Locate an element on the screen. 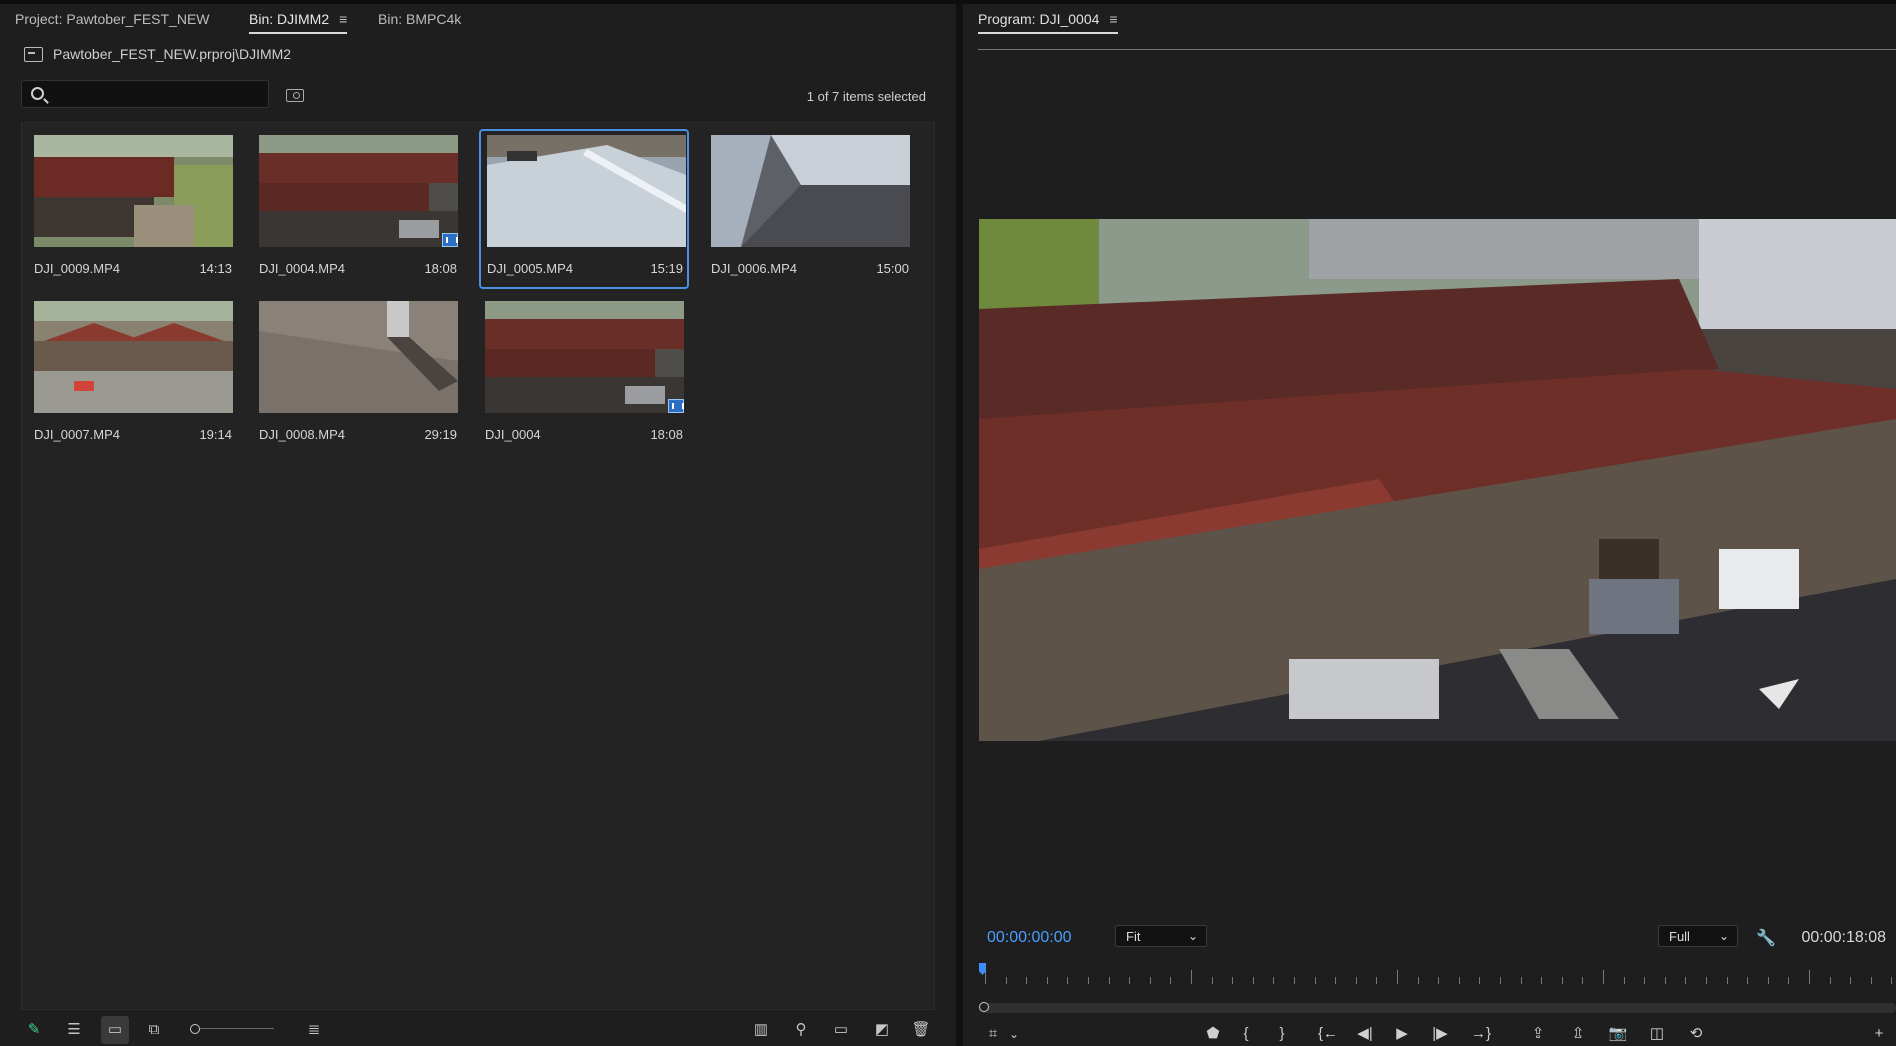 The width and height of the screenshot is (1896, 1046). mark-out-icon: } is located at coordinates (1282, 1034).